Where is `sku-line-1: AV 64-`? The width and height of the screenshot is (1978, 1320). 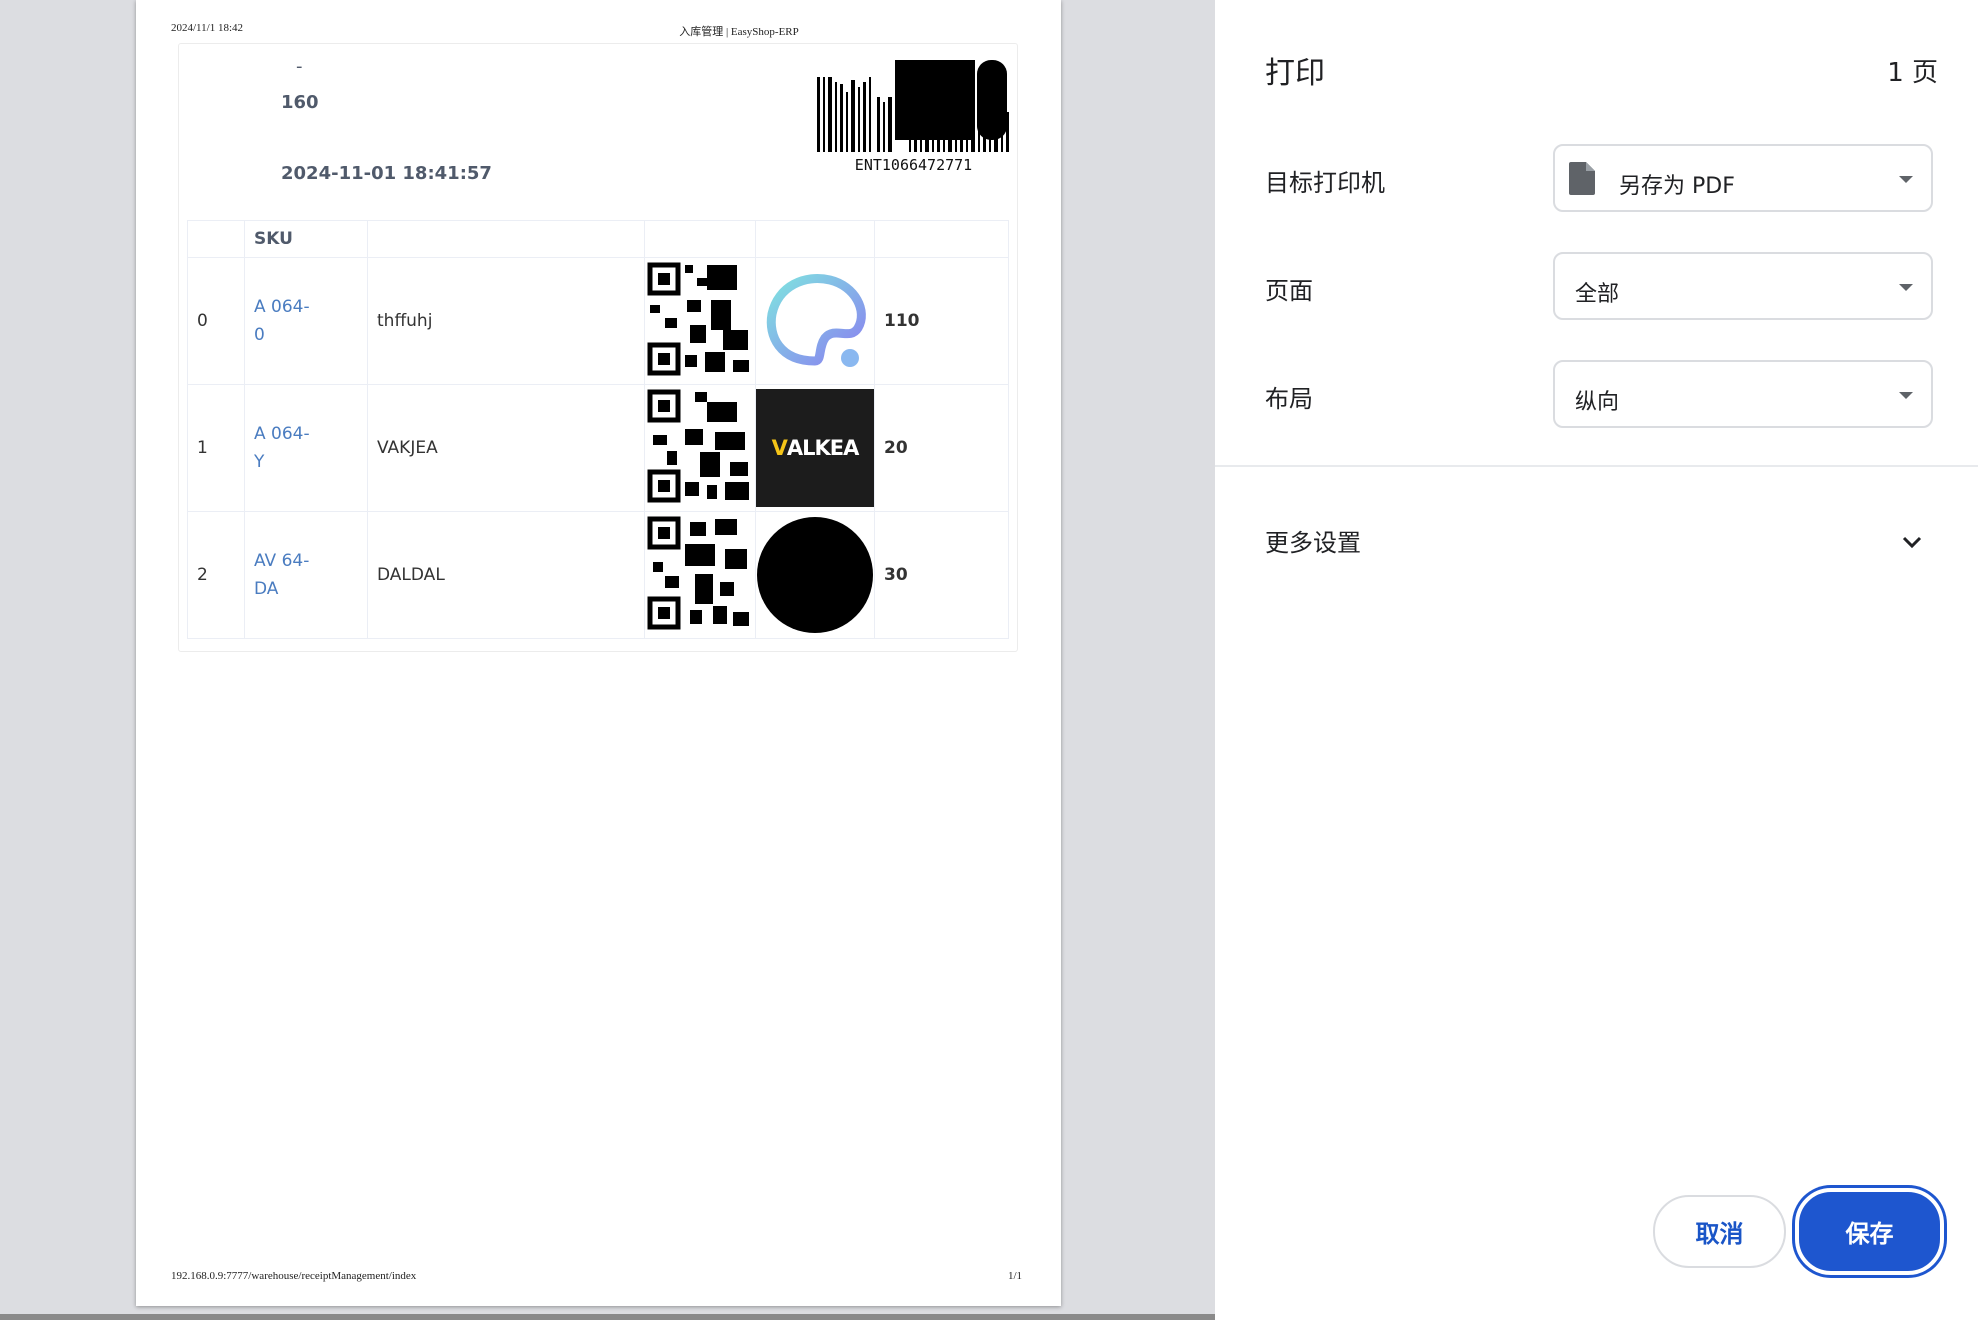 sku-line-1: AV 64- is located at coordinates (282, 561).